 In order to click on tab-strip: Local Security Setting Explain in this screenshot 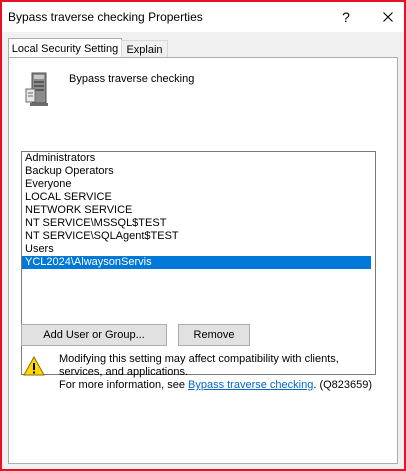, I will do `click(203, 45)`.